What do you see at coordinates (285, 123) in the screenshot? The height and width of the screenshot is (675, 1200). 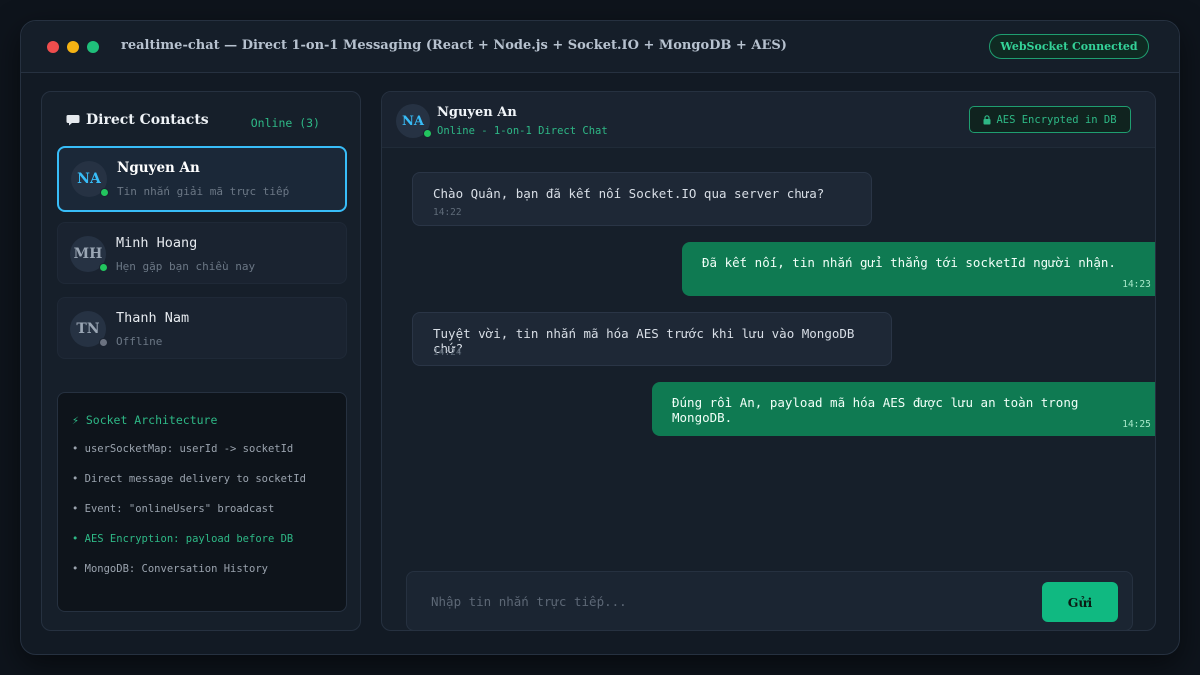 I see `online-count: Online (3)` at bounding box center [285, 123].